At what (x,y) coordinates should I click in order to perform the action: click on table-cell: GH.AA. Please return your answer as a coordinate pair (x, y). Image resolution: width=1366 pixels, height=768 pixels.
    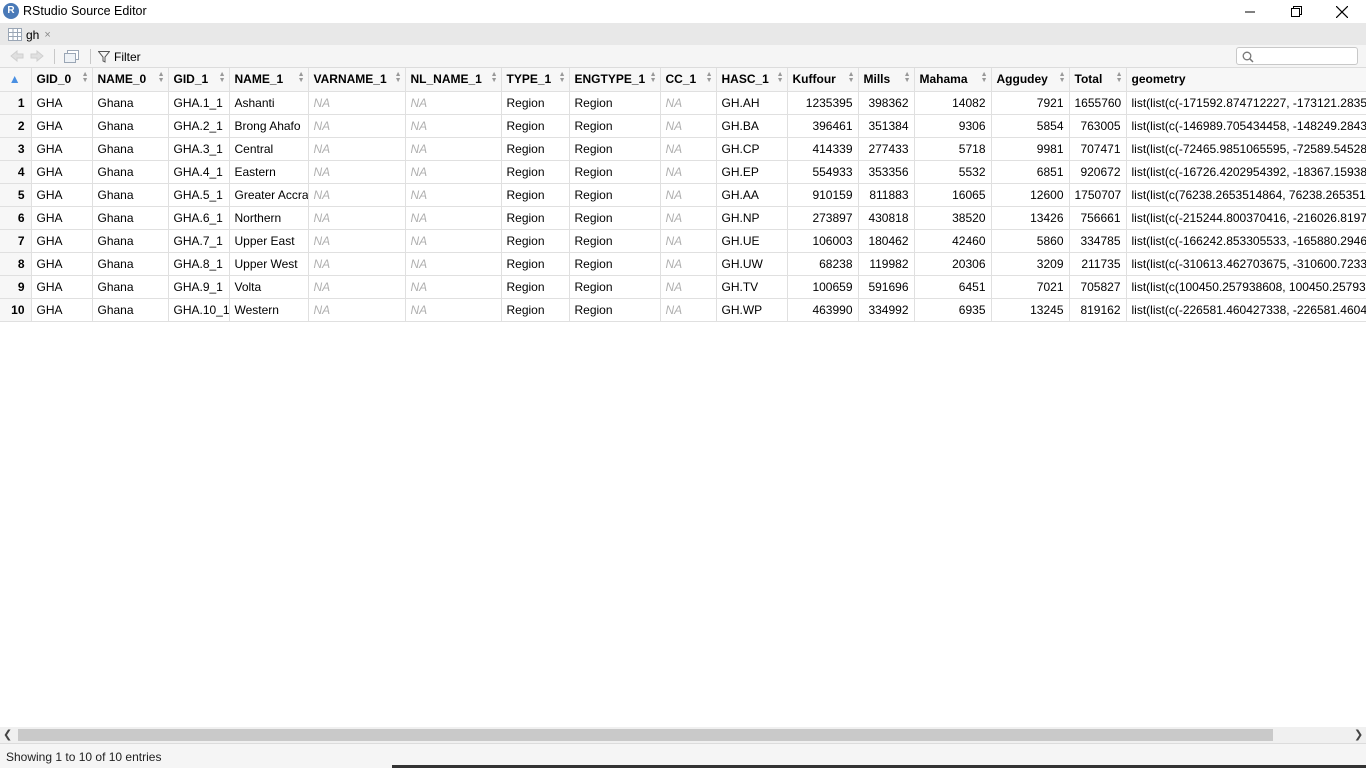
    Looking at the image, I should click on (752, 195).